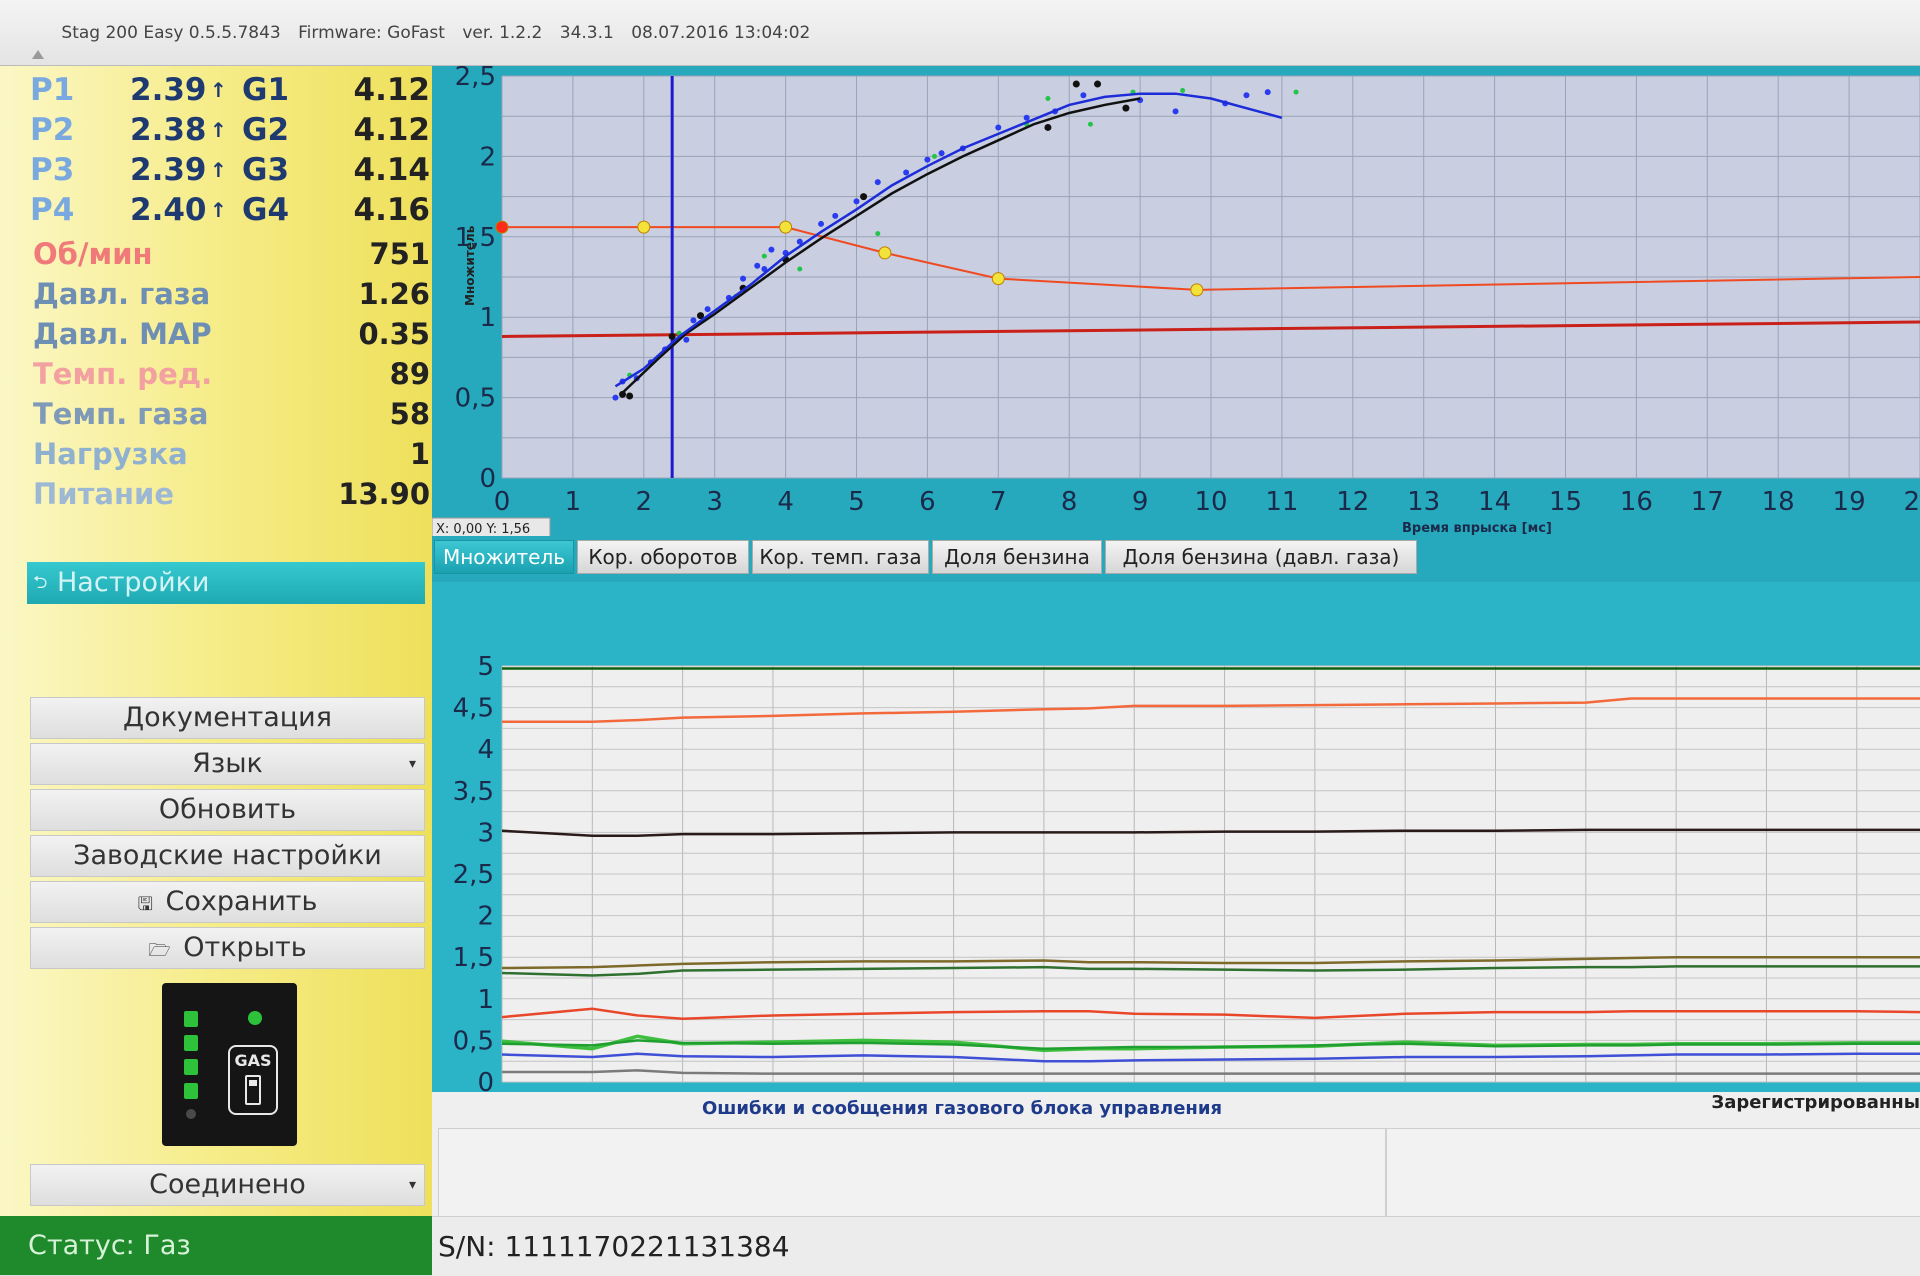 The width and height of the screenshot is (1920, 1276). I want to click on tab-label: Кор. оборотов, so click(663, 557).